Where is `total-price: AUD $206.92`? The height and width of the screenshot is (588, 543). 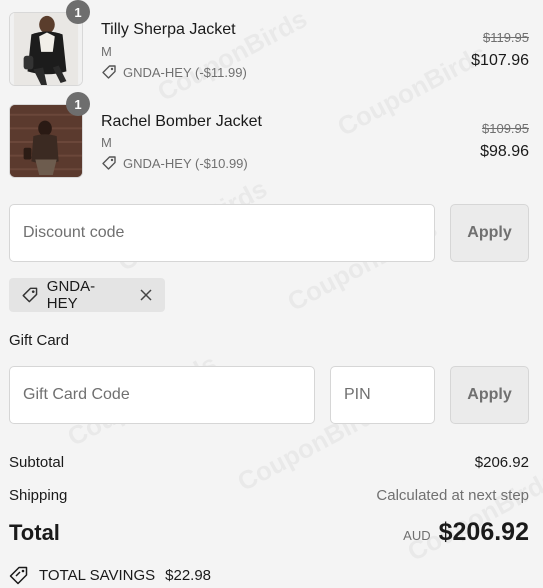 total-price: AUD $206.92 is located at coordinates (466, 532).